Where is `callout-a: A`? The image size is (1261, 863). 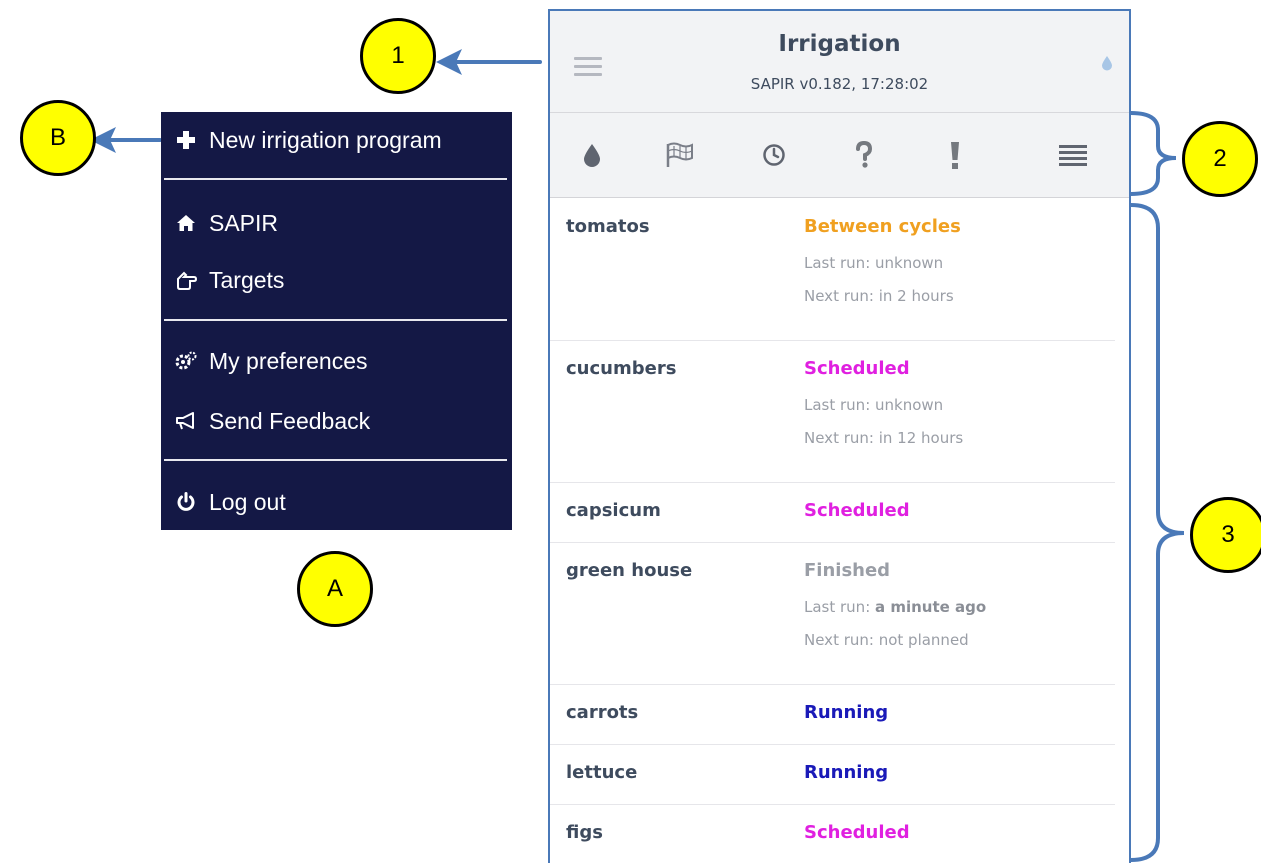
callout-a: A is located at coordinates (335, 589).